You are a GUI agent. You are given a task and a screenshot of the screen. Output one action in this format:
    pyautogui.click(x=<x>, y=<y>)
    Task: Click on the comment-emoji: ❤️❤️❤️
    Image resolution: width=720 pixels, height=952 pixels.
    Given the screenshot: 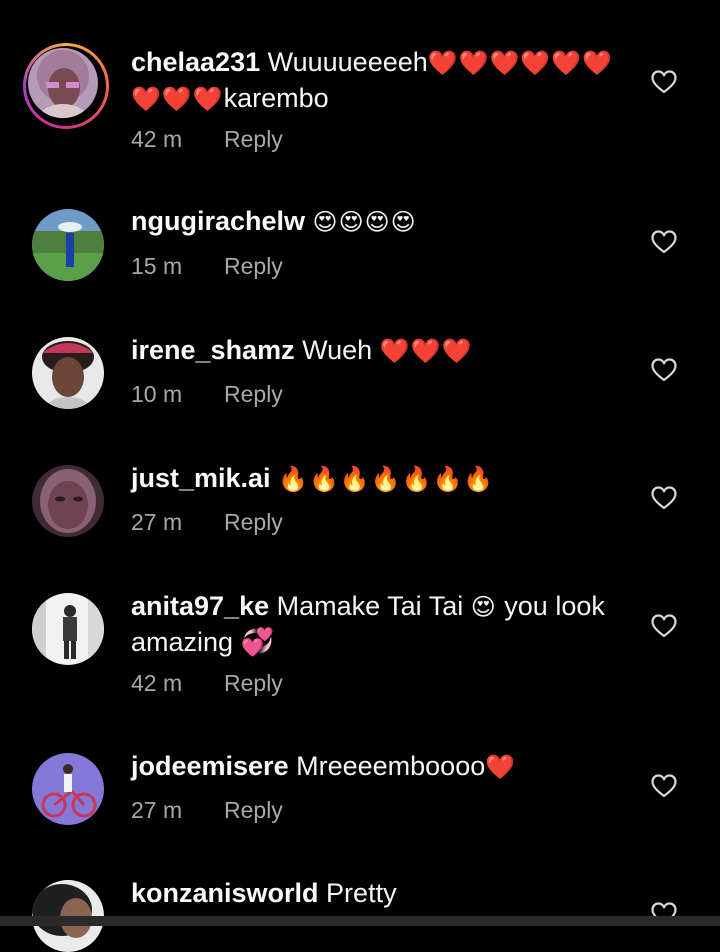 What is the action you would take?
    pyautogui.click(x=426, y=351)
    